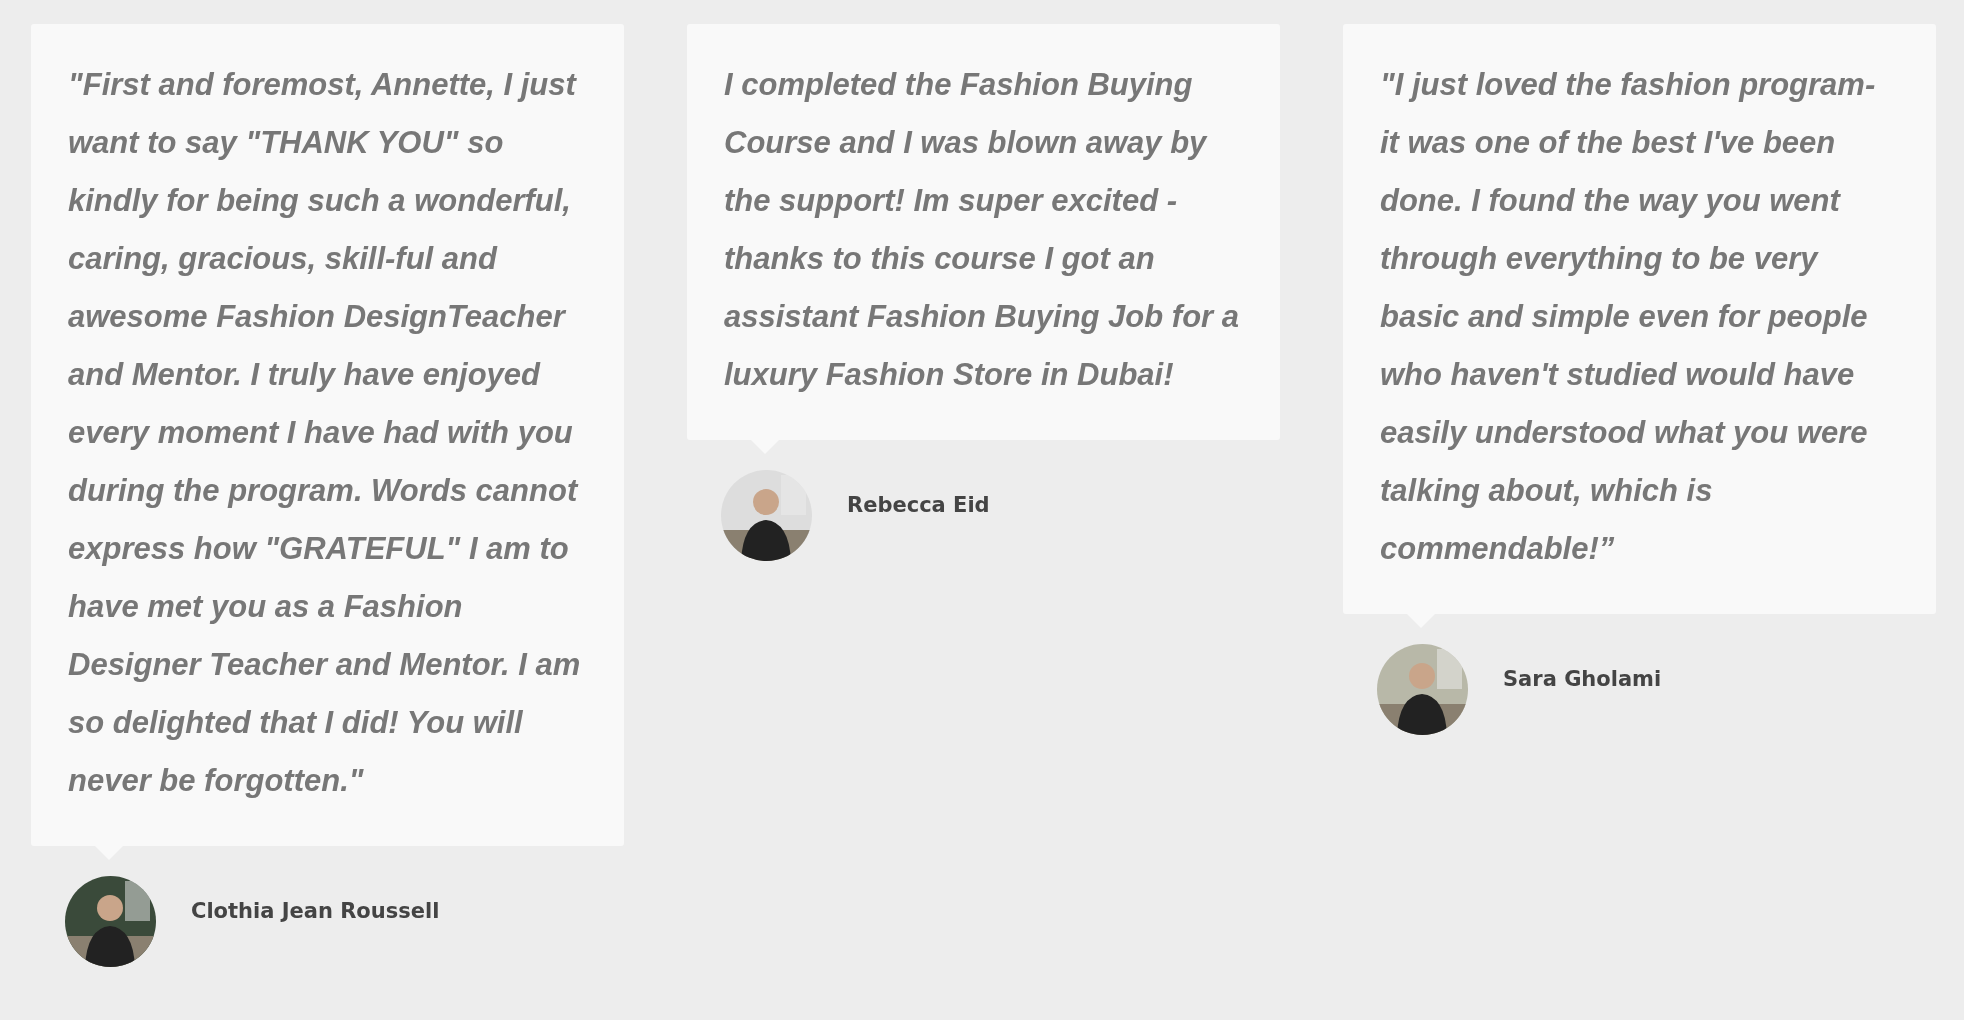  What do you see at coordinates (918, 505) in the screenshot?
I see `reviewer-name: Rebecca Eid` at bounding box center [918, 505].